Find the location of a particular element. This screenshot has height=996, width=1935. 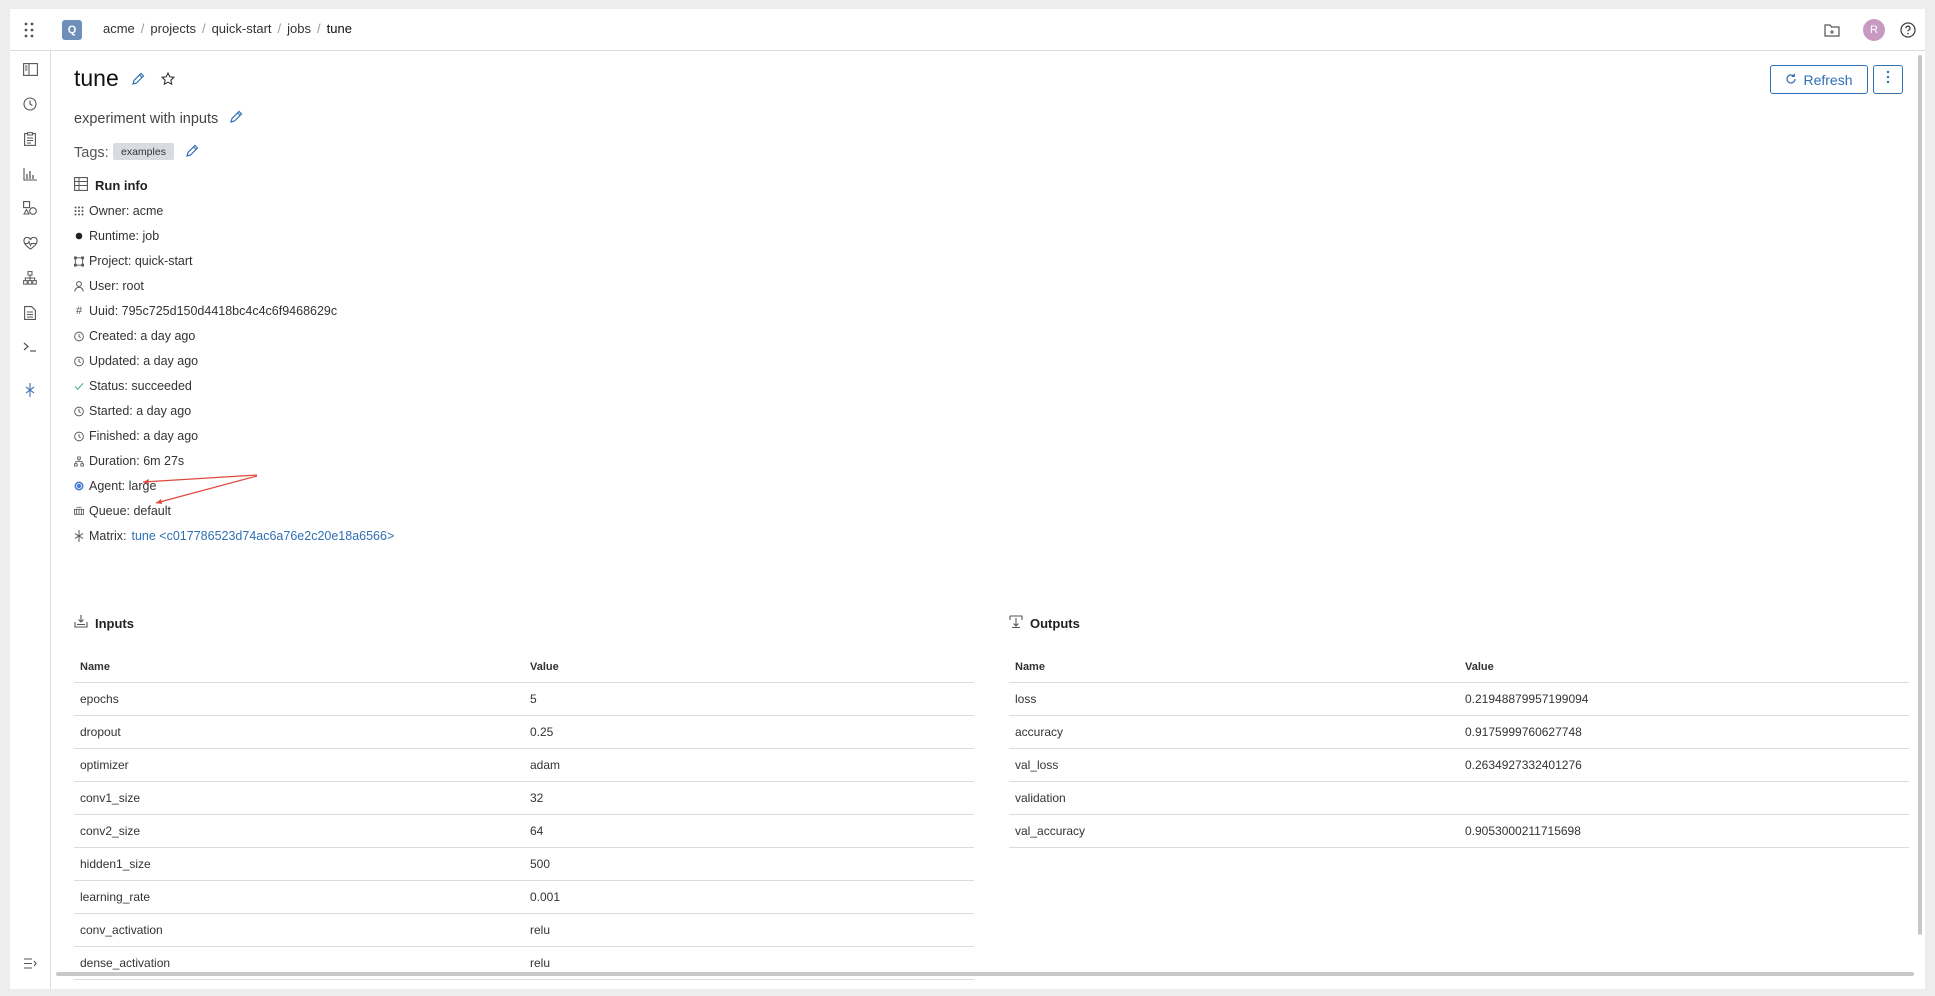

table-row: val_loss 0.2634927332401276 is located at coordinates (1459, 765).